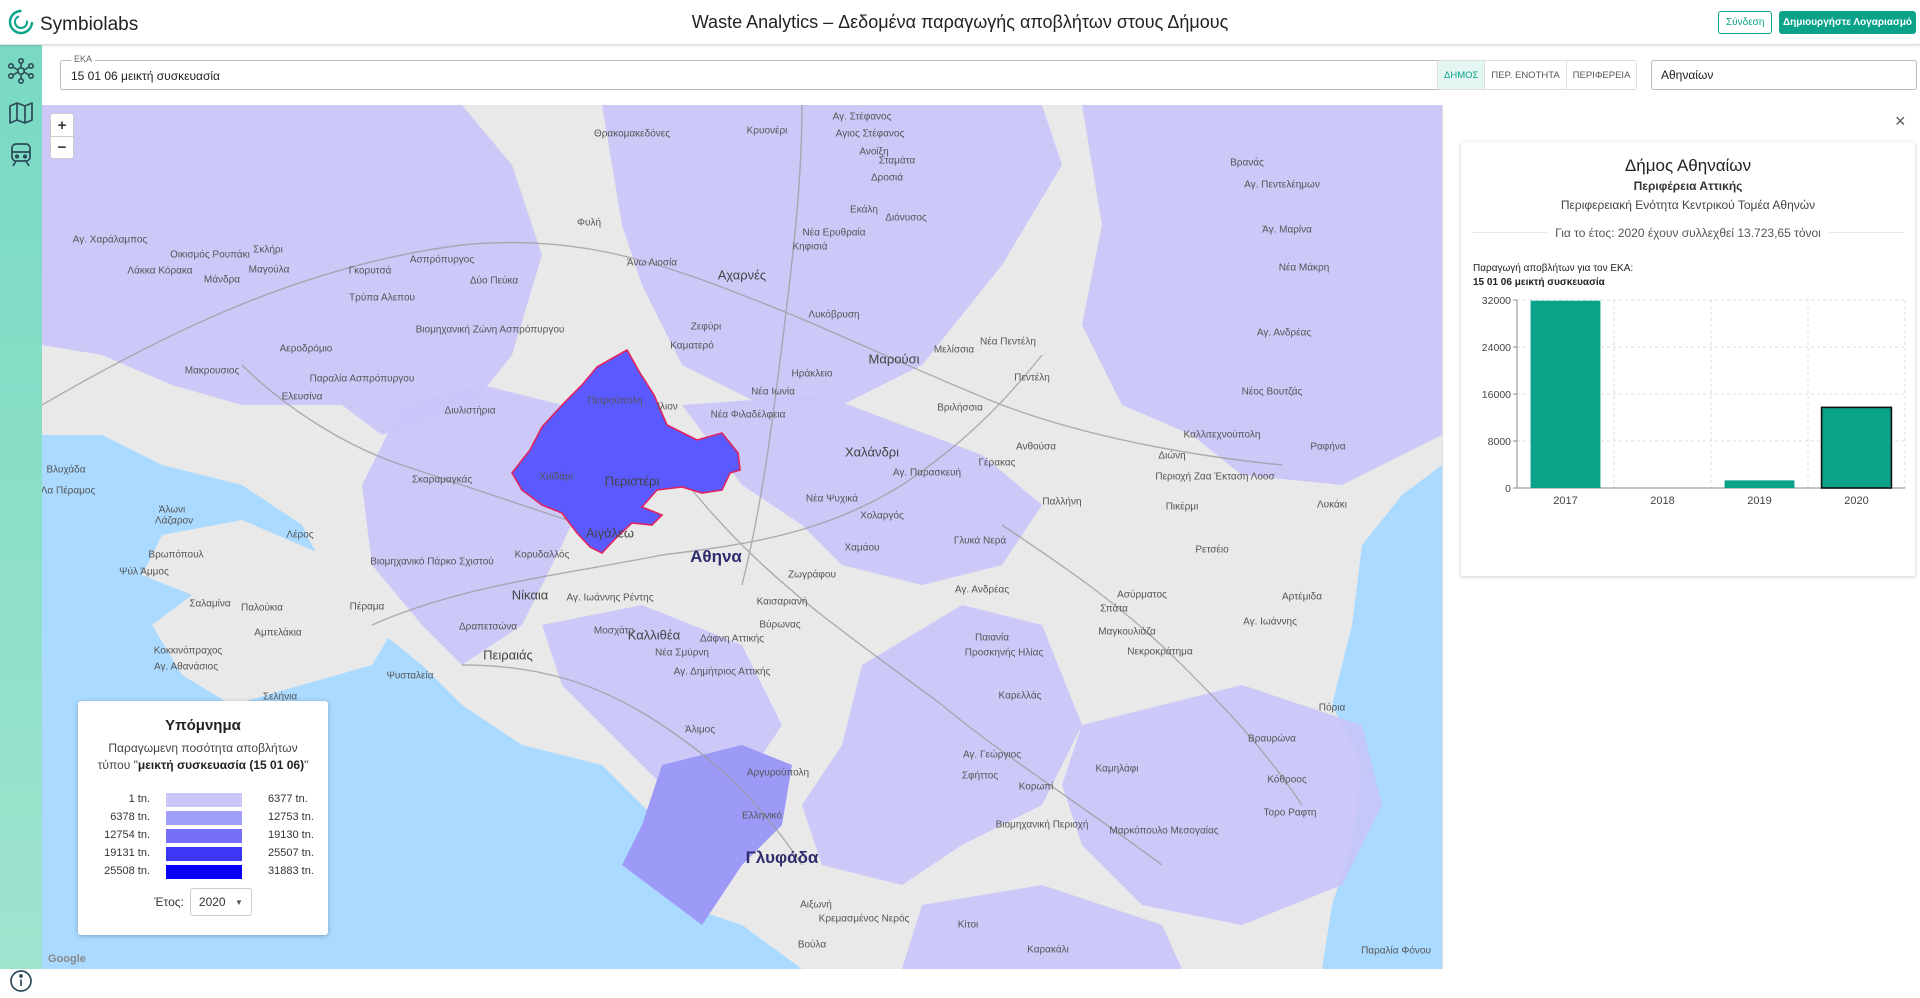  I want to click on legend-swatch, so click(204, 854).